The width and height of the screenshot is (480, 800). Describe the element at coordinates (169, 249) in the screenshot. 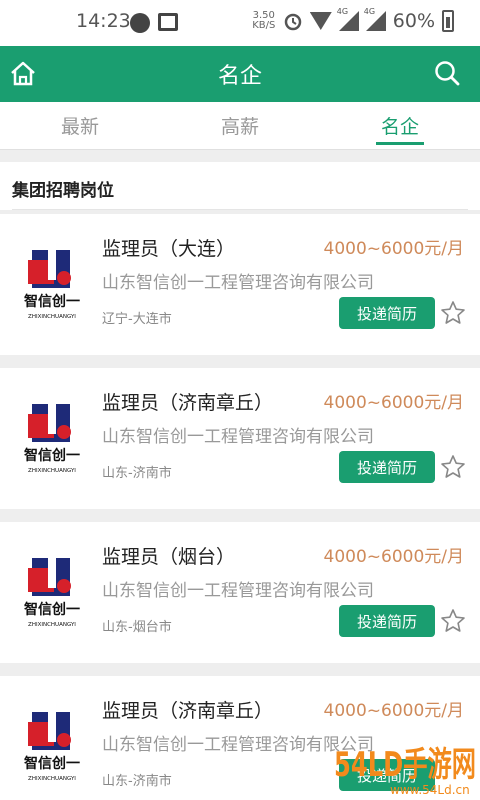

I see `job-title: 监理员（大连）` at that location.